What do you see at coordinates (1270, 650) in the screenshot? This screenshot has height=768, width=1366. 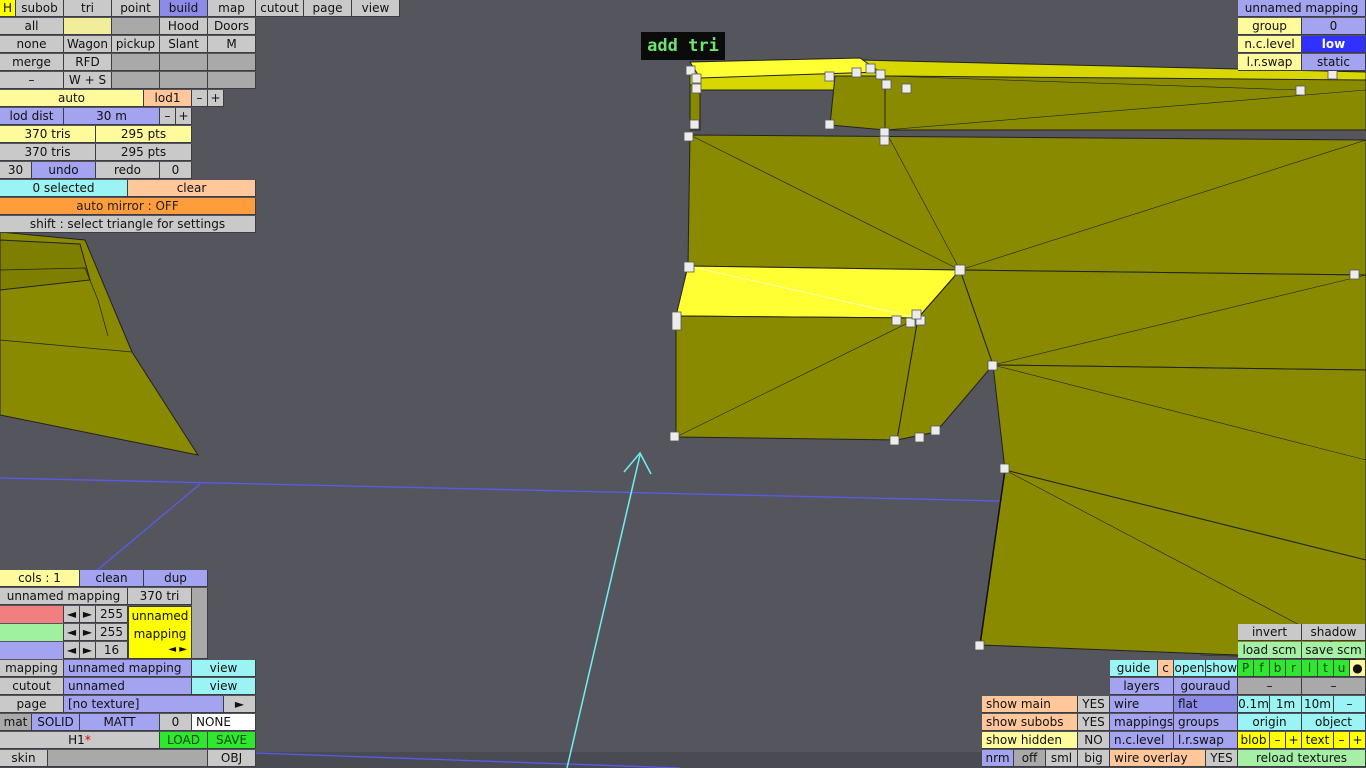 I see `load-scm-button: load scm` at bounding box center [1270, 650].